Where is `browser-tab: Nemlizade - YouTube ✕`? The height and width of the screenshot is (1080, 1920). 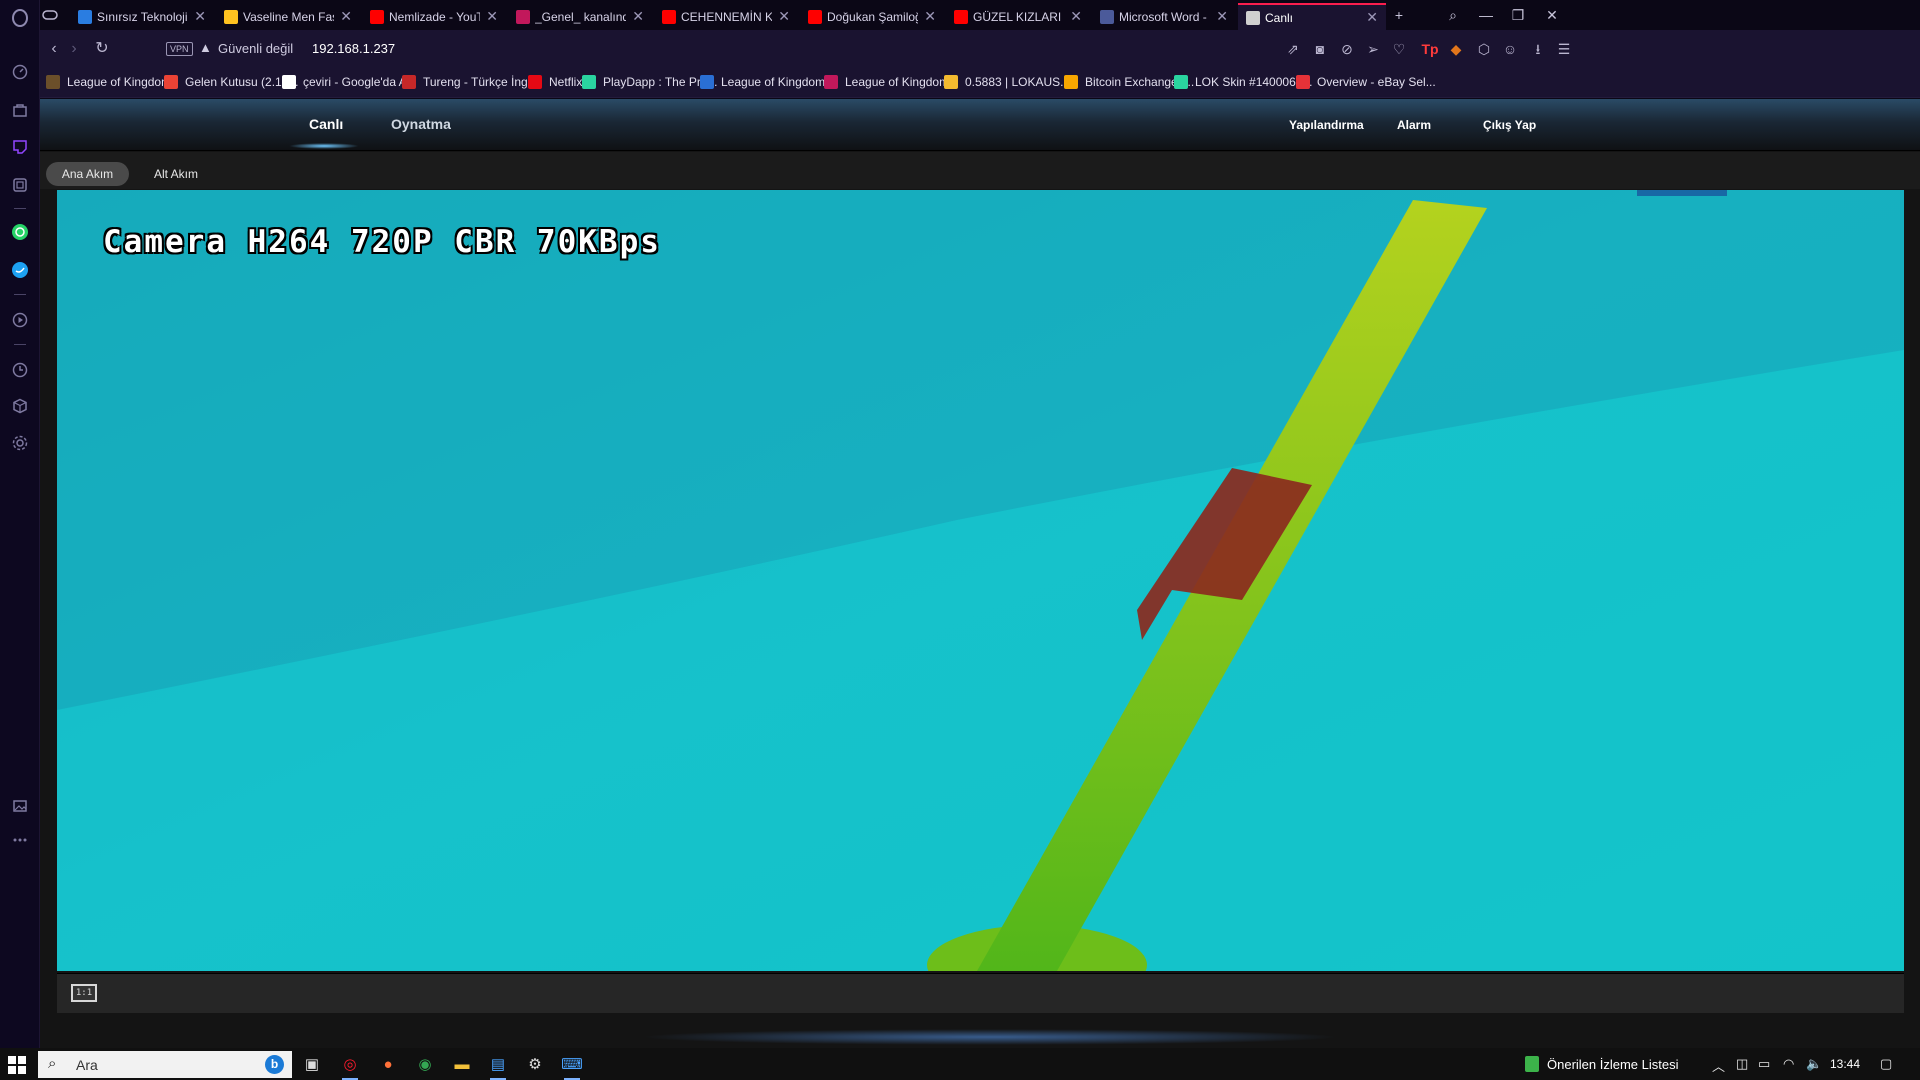 browser-tab: Nemlizade - YouTube ✕ is located at coordinates (434, 16).